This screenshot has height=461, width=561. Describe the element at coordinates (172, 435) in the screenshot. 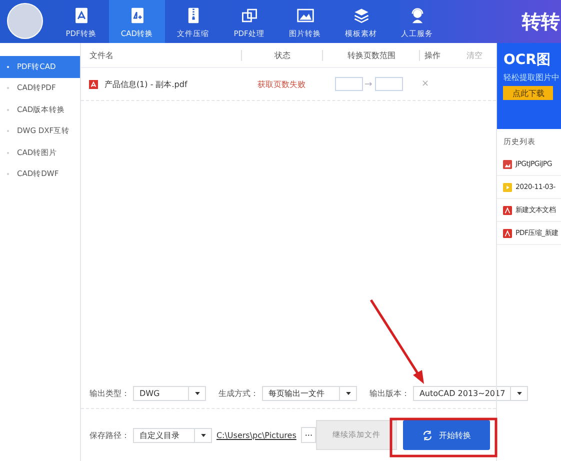

I see `dropdown: 自定义目录` at that location.